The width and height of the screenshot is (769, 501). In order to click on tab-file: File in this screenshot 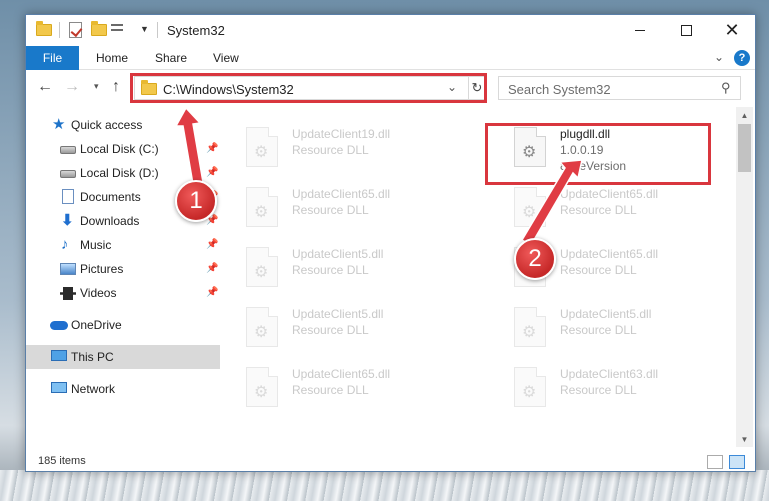, I will do `click(52, 58)`.